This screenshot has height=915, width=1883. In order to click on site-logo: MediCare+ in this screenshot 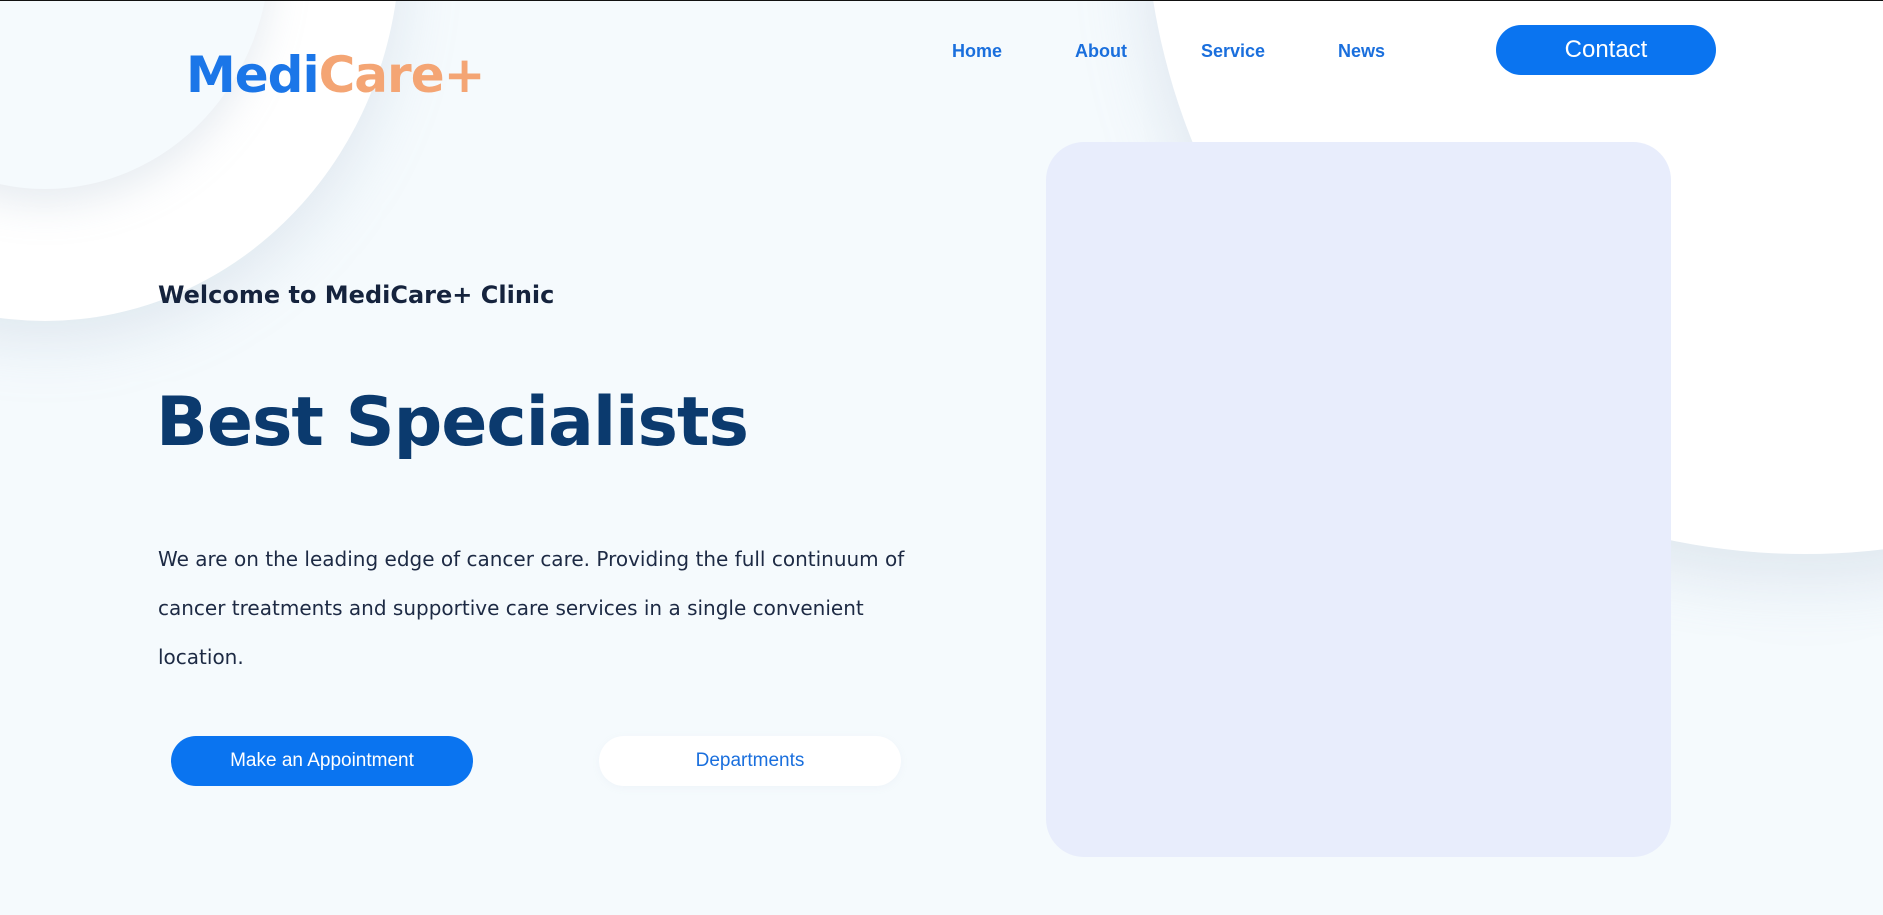, I will do `click(336, 75)`.